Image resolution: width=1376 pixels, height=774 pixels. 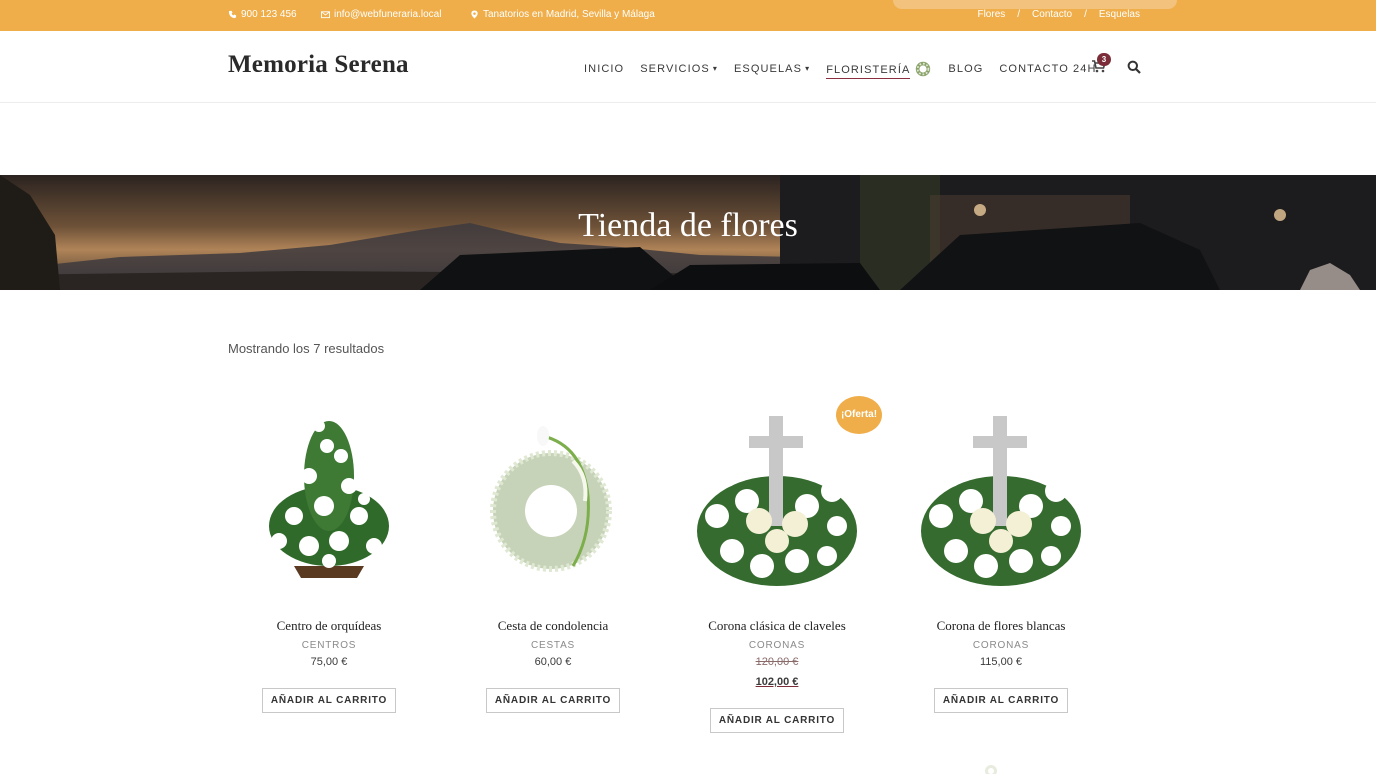 I want to click on map-marker-icon, so click(x=474, y=14).